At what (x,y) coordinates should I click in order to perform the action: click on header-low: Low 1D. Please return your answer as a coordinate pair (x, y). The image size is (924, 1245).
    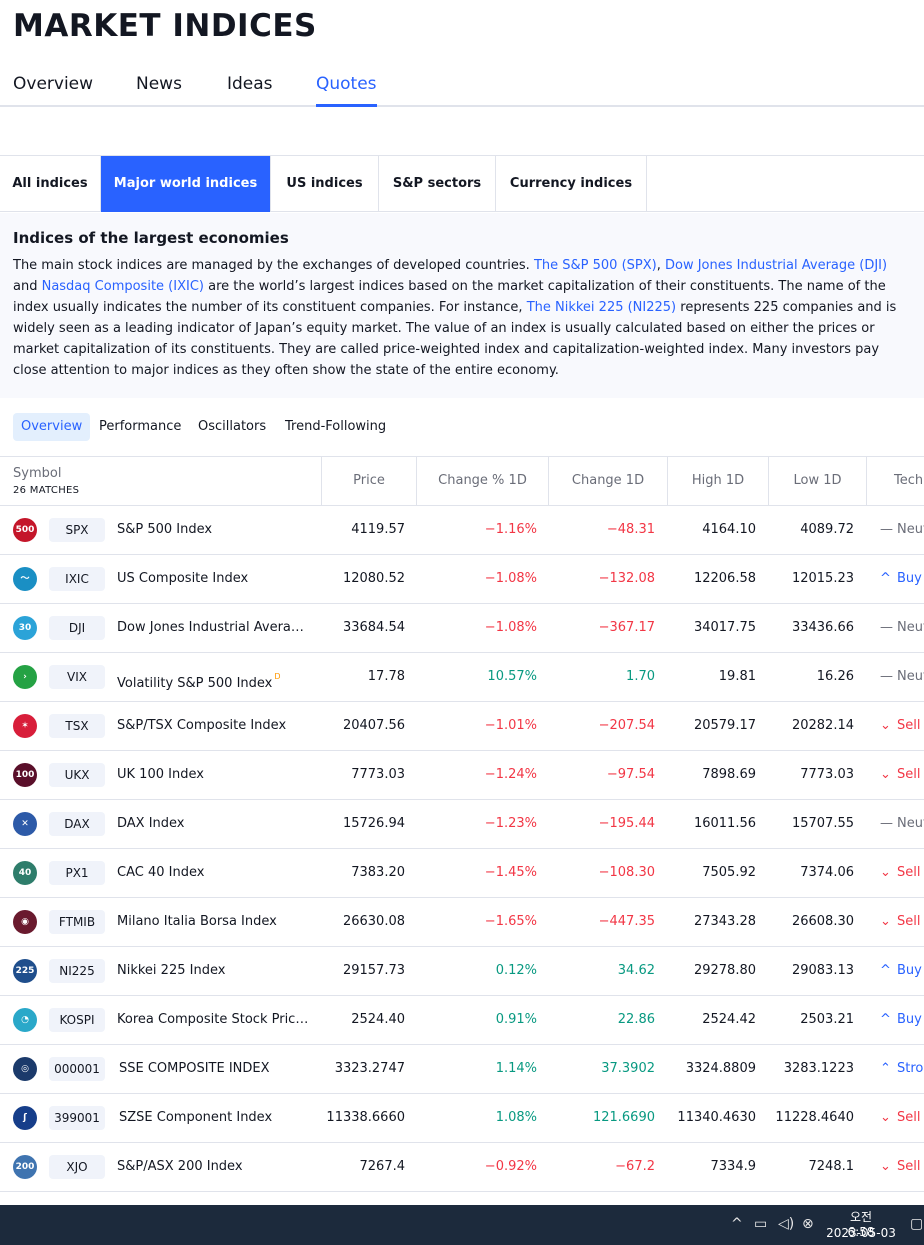
    Looking at the image, I should click on (817, 481).